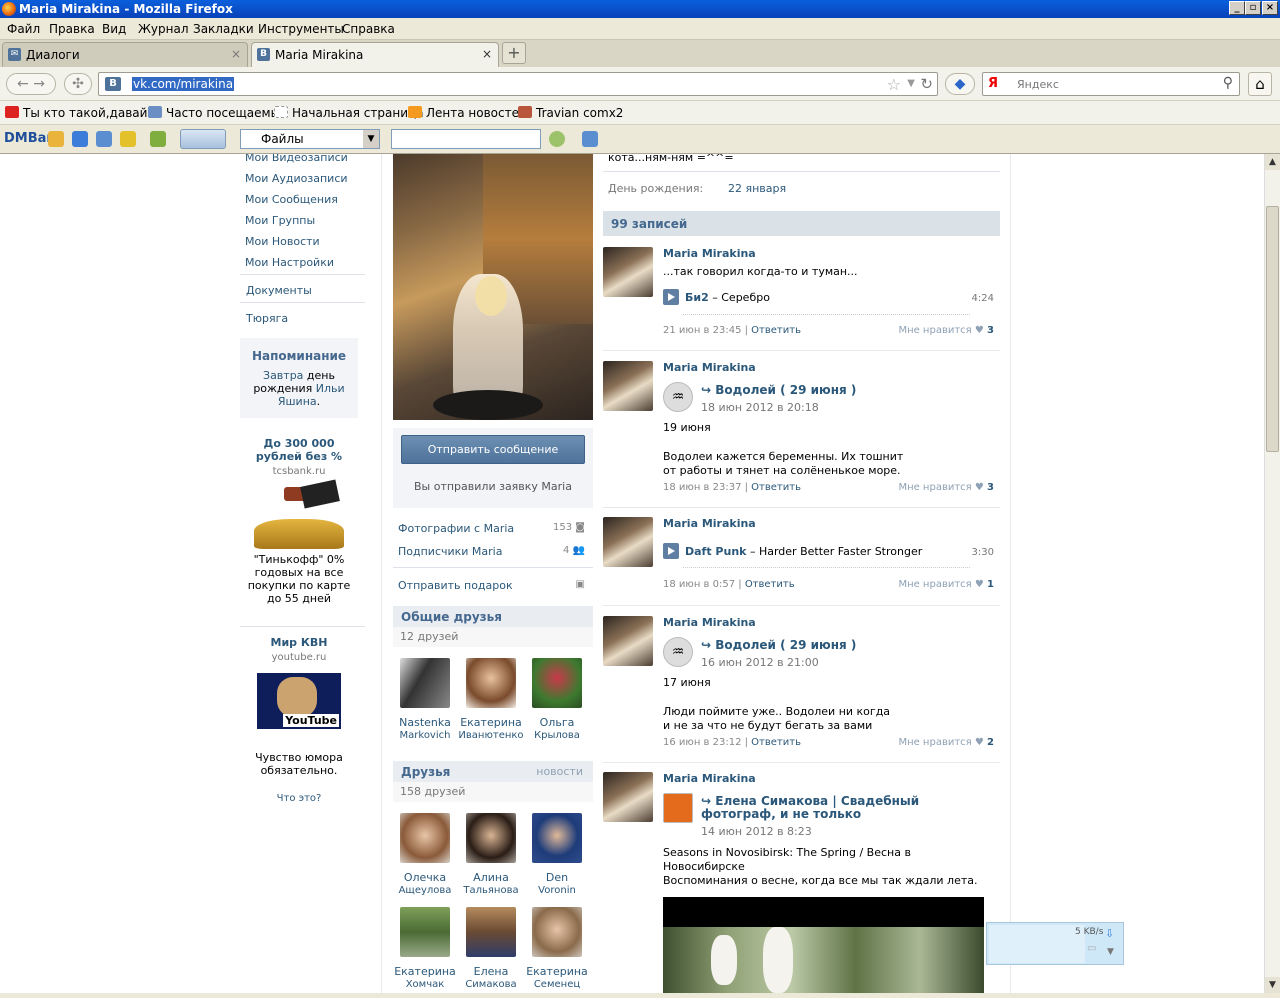  I want to click on ad-title: До 300 000 рублей без %, so click(299, 450).